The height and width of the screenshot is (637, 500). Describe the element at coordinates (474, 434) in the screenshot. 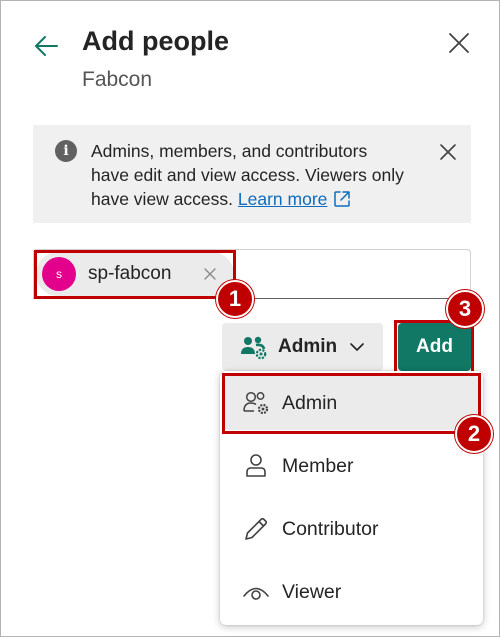

I see `step-badge-2: 2` at that location.